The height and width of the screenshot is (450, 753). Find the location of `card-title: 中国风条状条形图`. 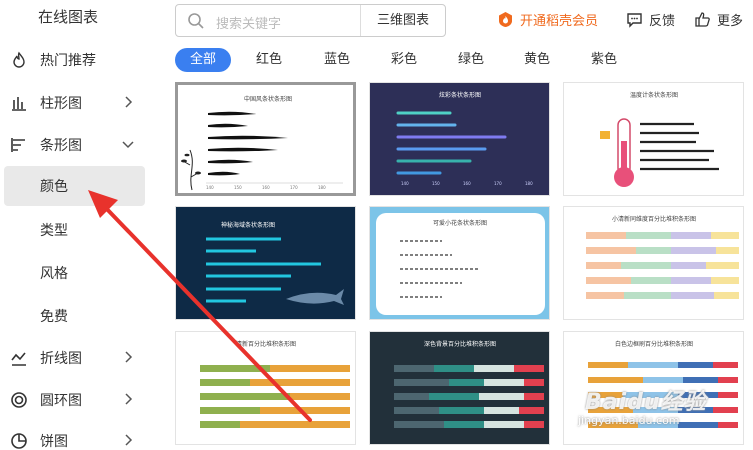

card-title: 中国风条状条形图 is located at coordinates (268, 99).